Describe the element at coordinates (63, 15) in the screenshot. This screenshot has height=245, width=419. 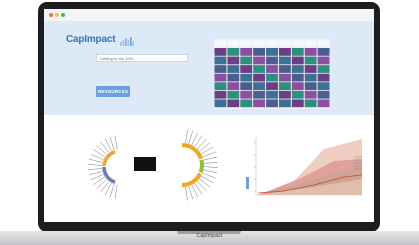
I see `maximize-dot-icon` at that location.